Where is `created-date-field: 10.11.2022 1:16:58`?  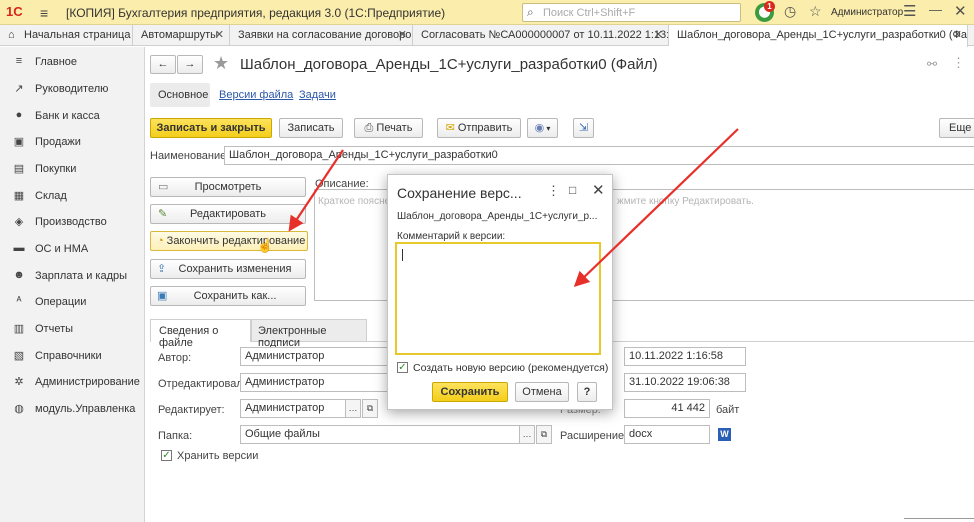
created-date-field: 10.11.2022 1:16:58 is located at coordinates (685, 356).